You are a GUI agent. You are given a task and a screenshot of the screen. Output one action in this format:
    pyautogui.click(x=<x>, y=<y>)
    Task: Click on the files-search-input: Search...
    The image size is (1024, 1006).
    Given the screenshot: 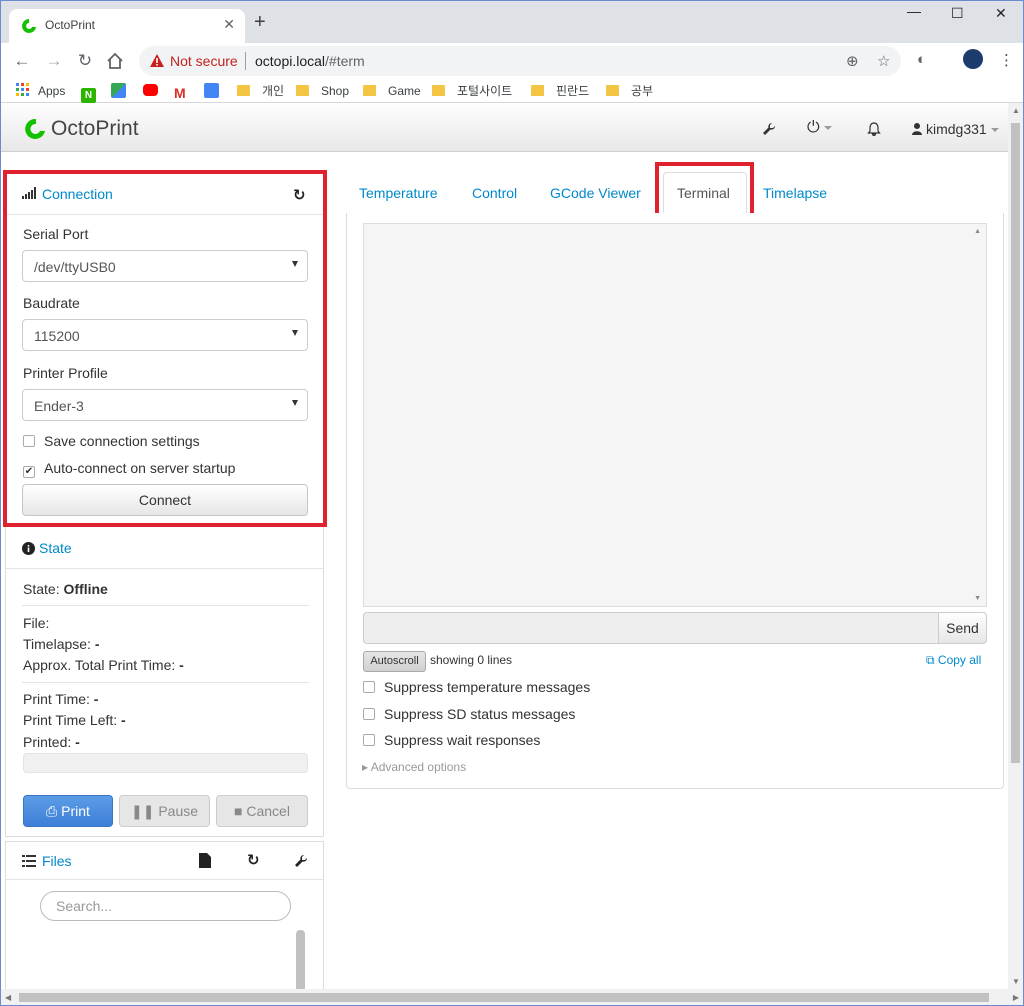 What is the action you would take?
    pyautogui.click(x=165, y=906)
    